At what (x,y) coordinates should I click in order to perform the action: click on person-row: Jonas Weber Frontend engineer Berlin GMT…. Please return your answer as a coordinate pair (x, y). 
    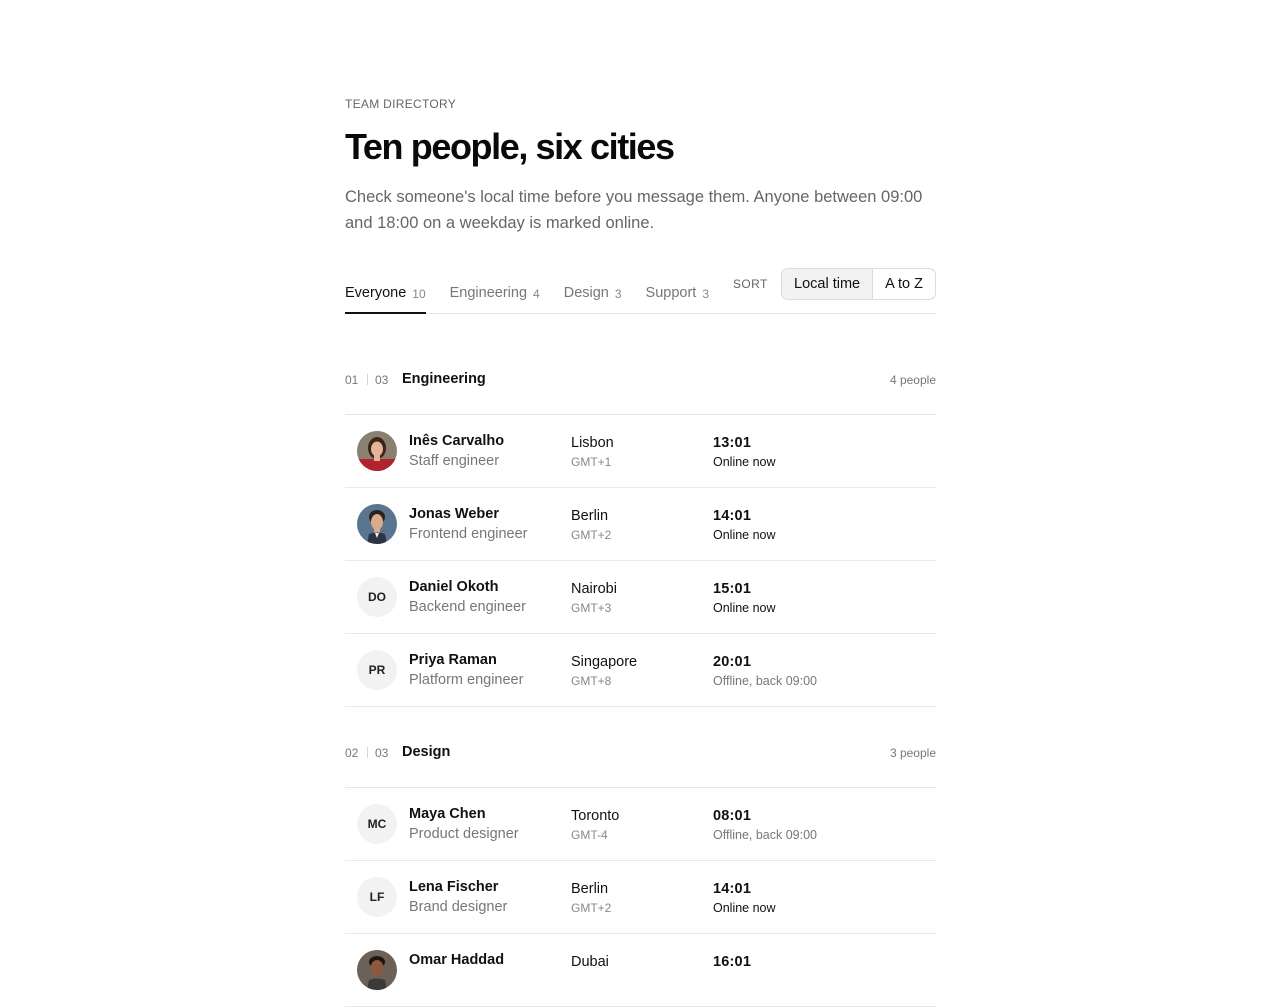
    Looking at the image, I should click on (640, 524).